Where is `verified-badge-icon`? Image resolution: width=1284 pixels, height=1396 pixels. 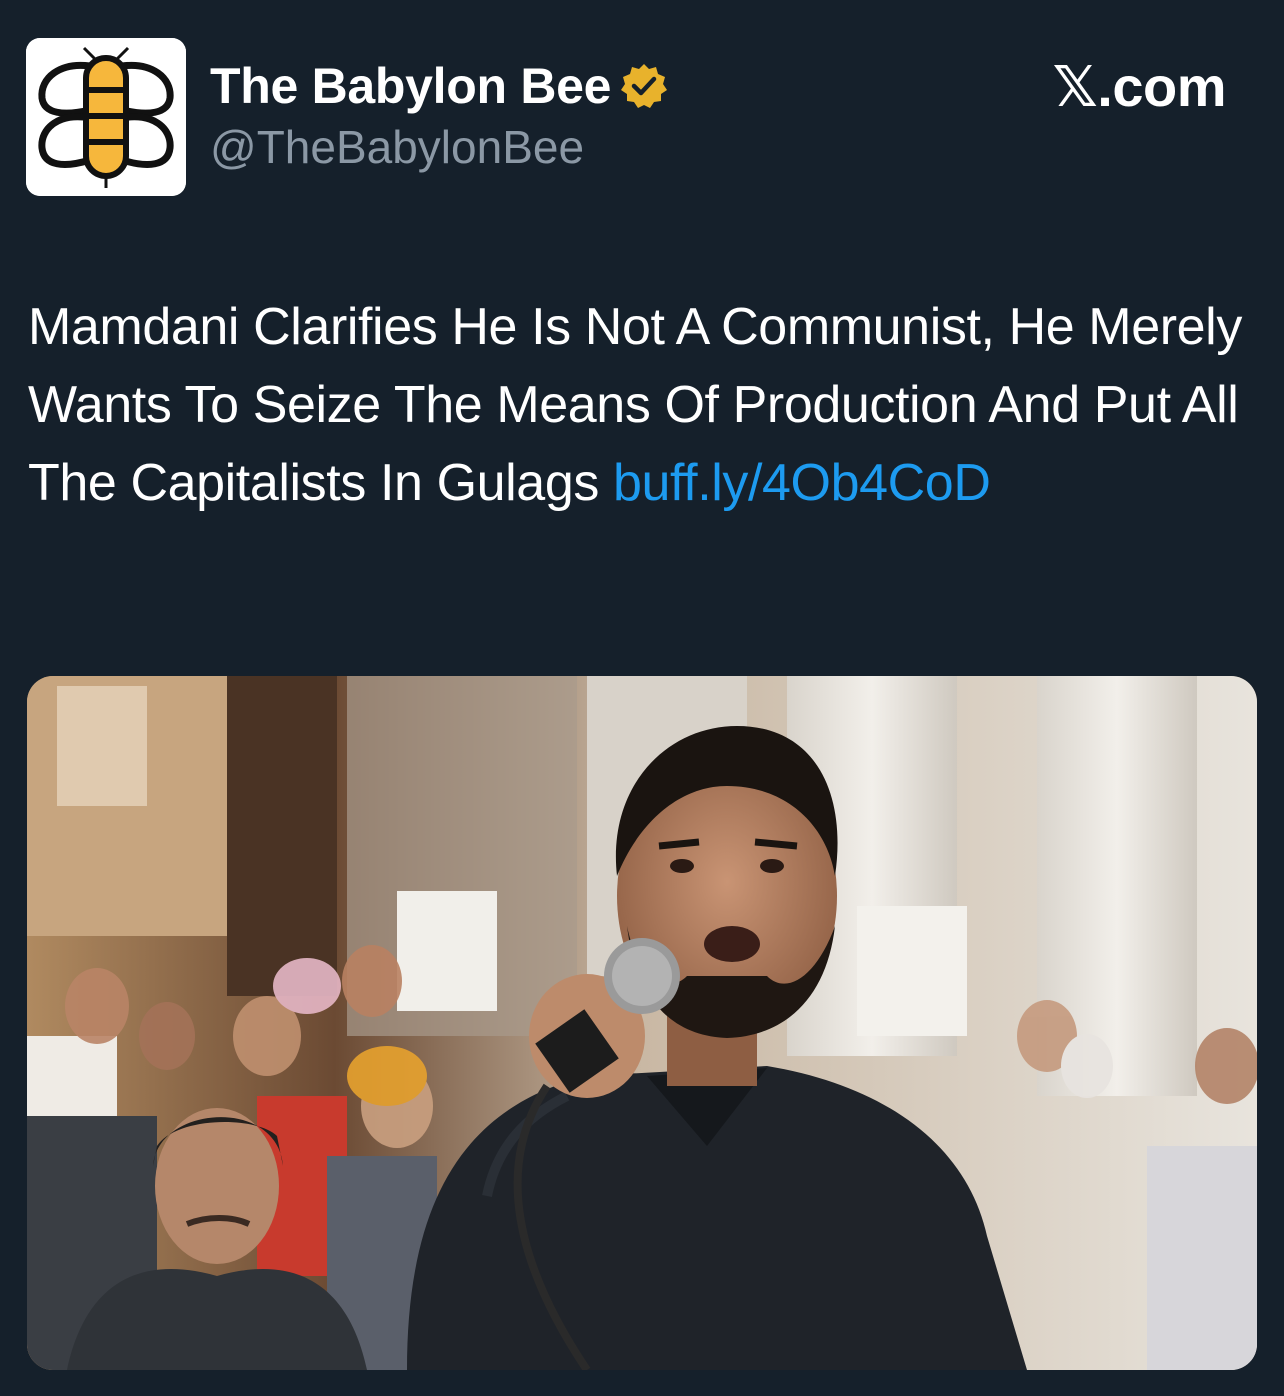 verified-badge-icon is located at coordinates (644, 86).